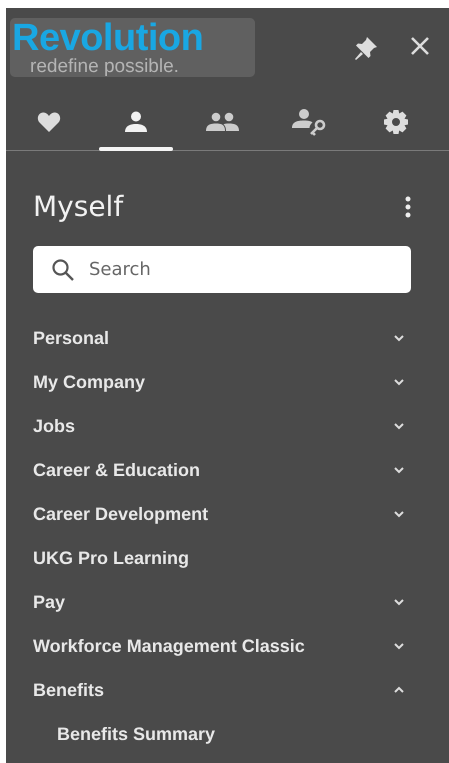 The image size is (449, 763). Describe the element at coordinates (116, 470) in the screenshot. I see `menu-item: Career & Education` at that location.